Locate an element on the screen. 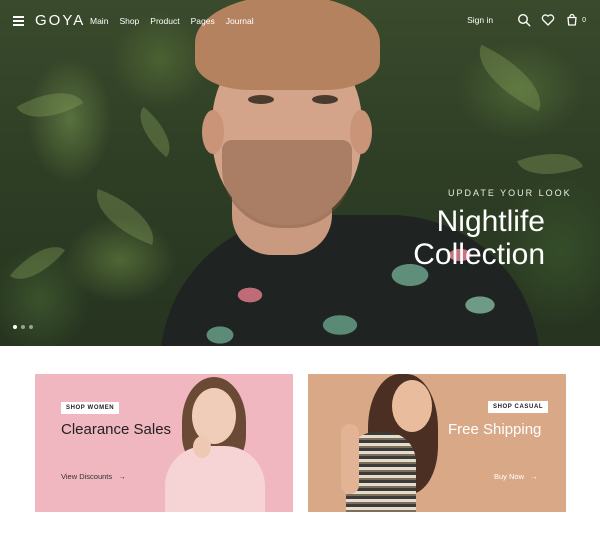 The height and width of the screenshot is (546, 600). model-hand is located at coordinates (202, 447).